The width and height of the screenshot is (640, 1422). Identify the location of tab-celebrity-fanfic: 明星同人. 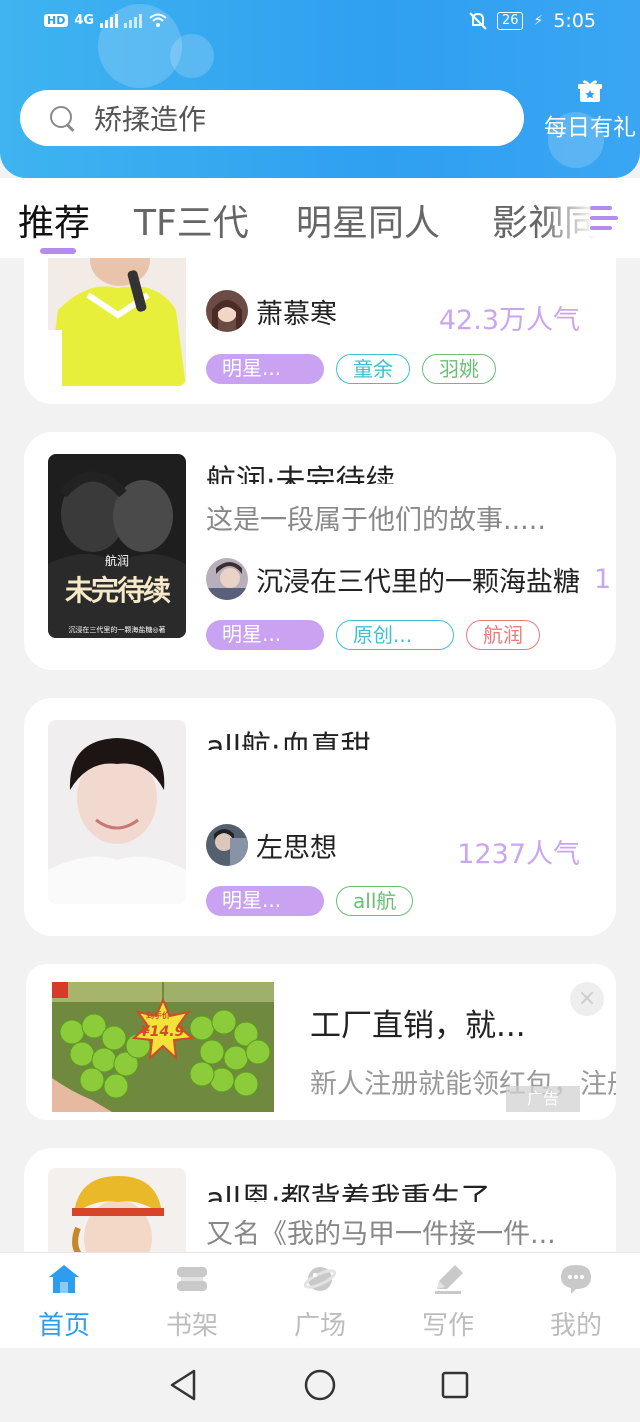
(368, 220).